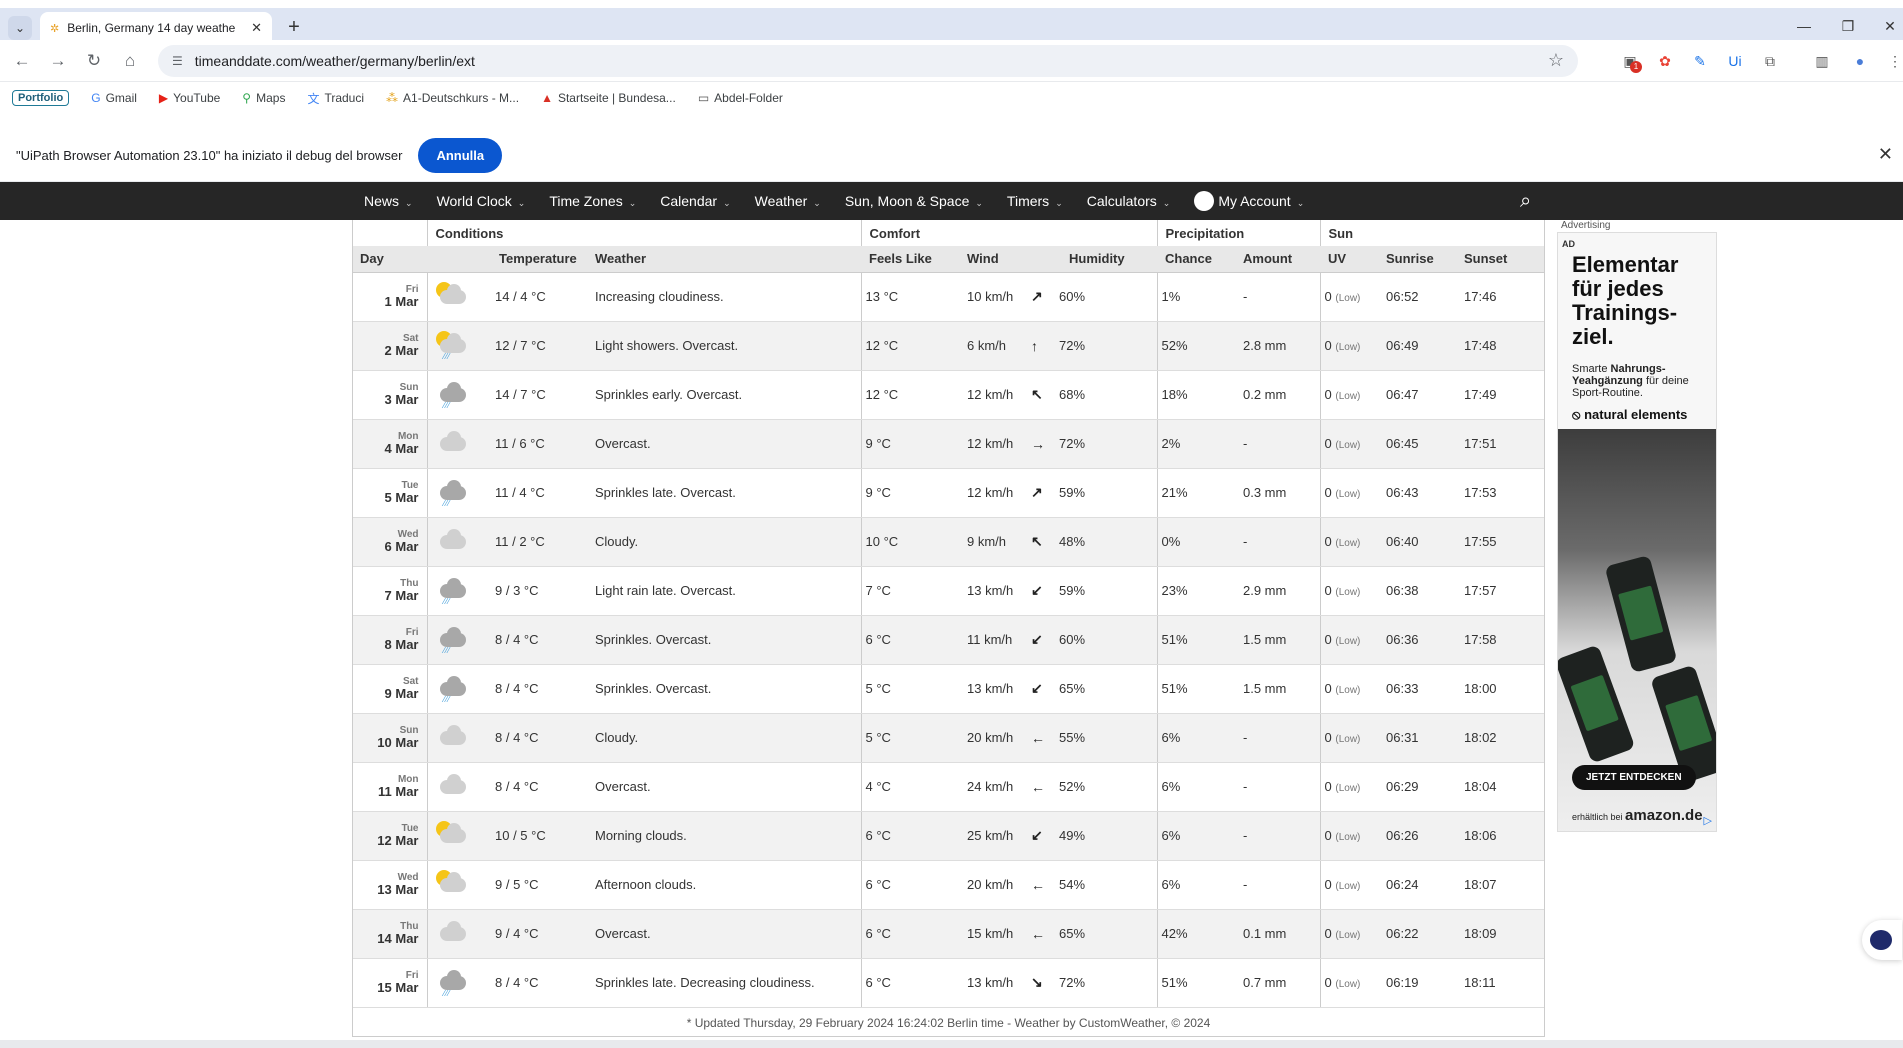  Describe the element at coordinates (1009, 233) in the screenshot. I see `group-comfort: Comfort` at that location.